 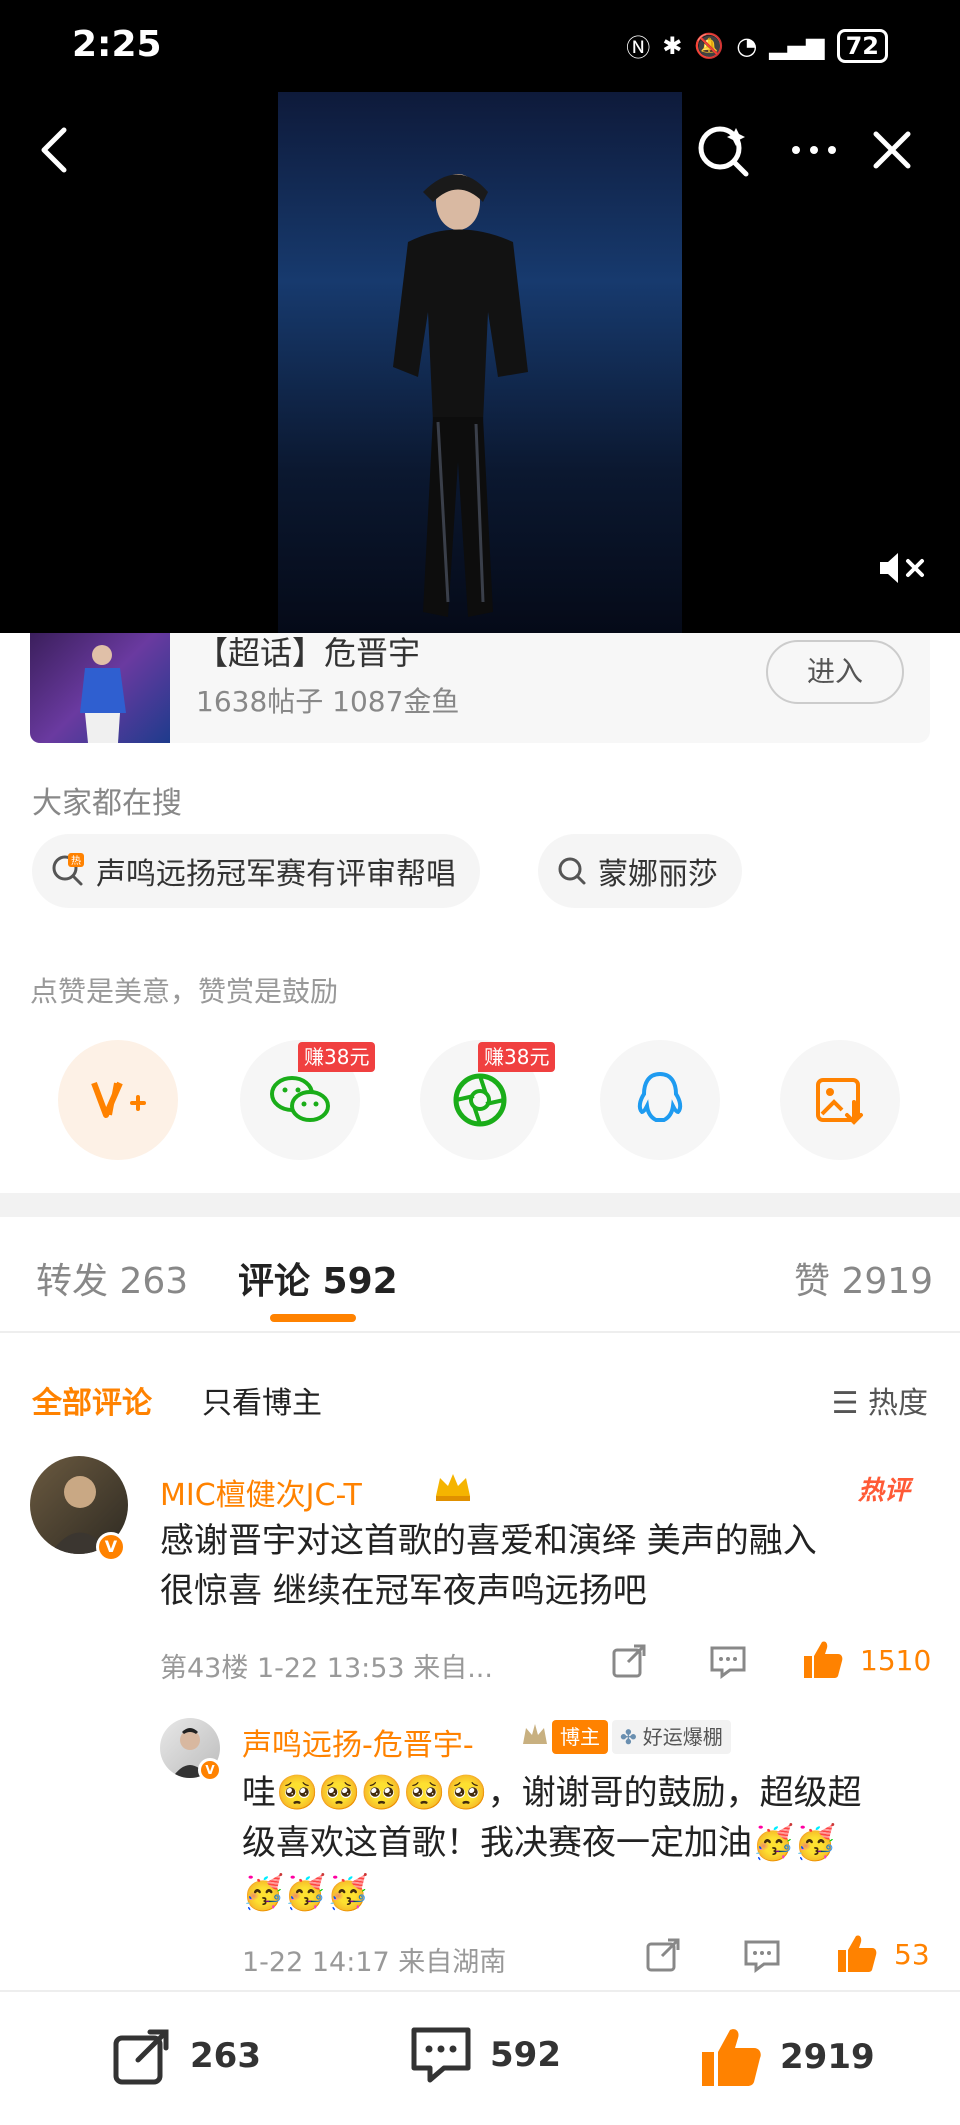 What do you see at coordinates (306, 1893) in the screenshot?
I see `reply-text-line: 🥳🥳🥳` at bounding box center [306, 1893].